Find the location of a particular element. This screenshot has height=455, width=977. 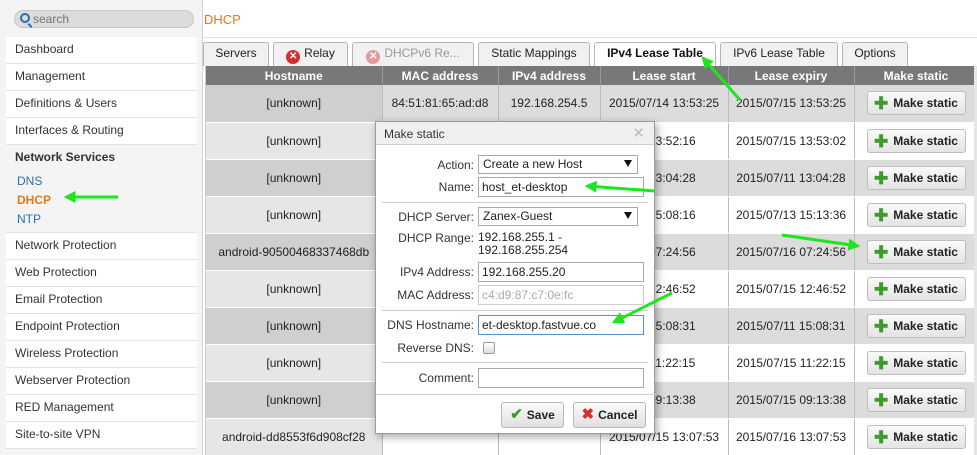

tab-label: Relay is located at coordinates (319, 53).